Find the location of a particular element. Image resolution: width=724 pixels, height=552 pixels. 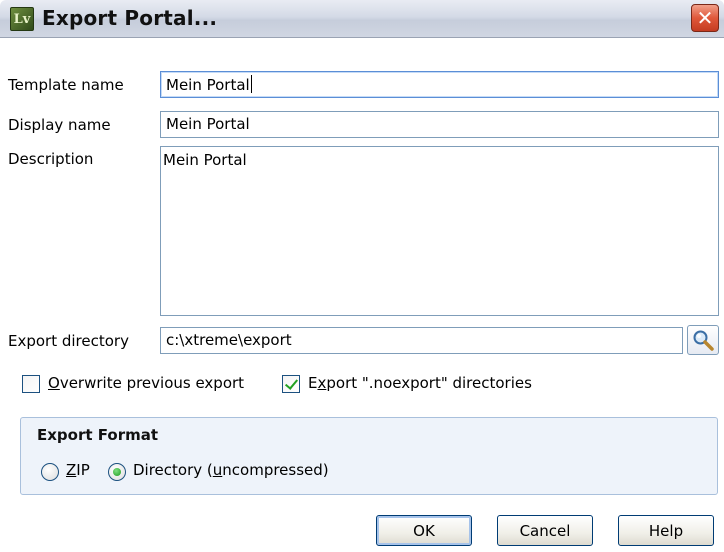

export-noexport-label: Export ".noexport" directories is located at coordinates (420, 383).